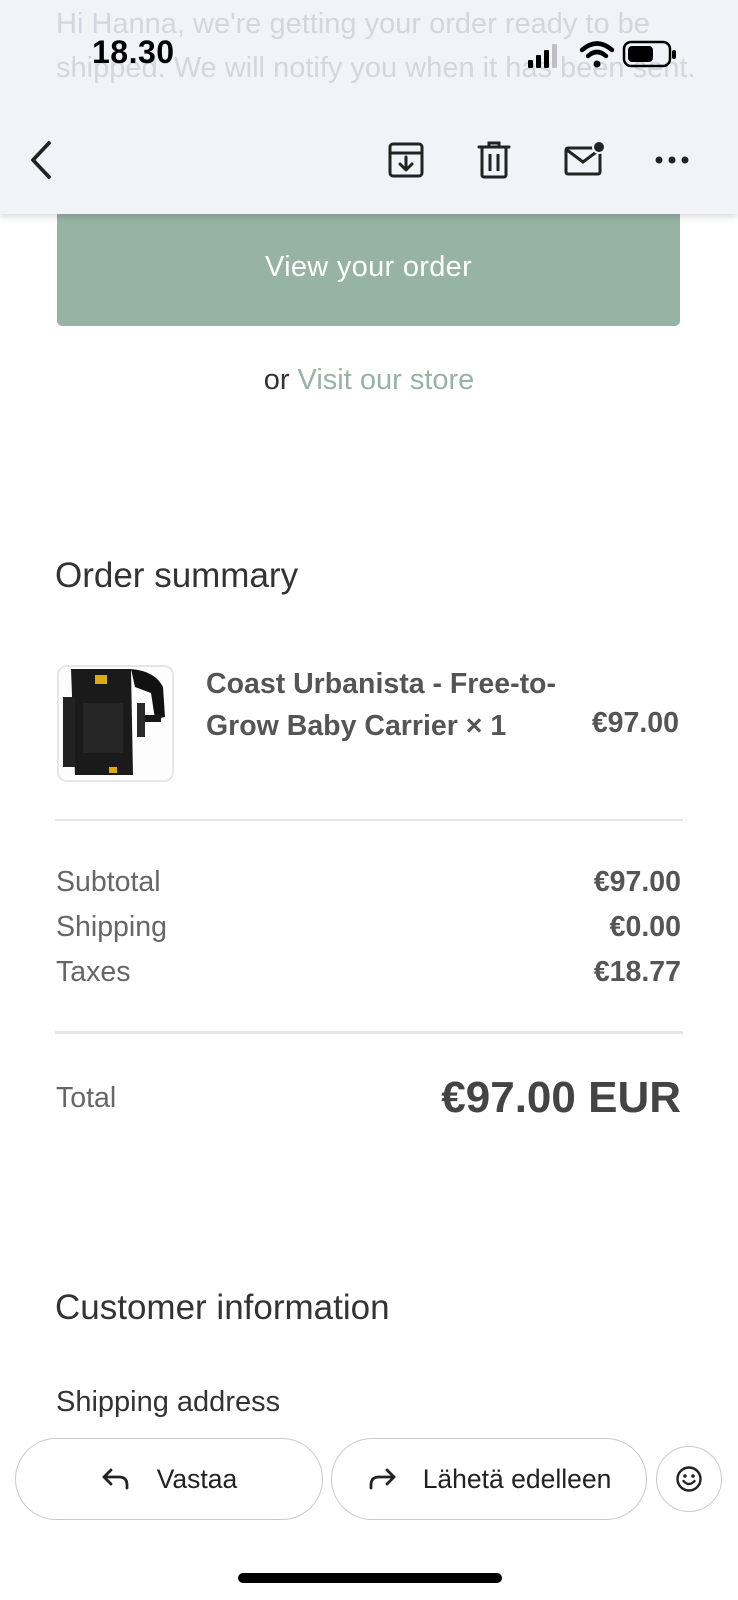 The image size is (738, 1600). I want to click on reply-icon, so click(115, 1479).